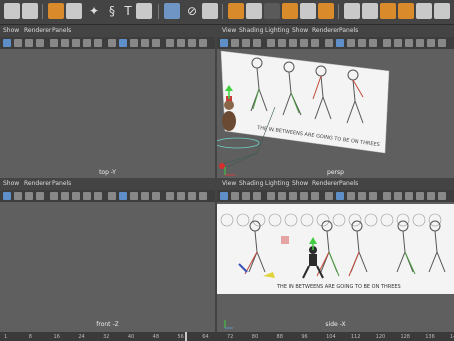 Image resolution: width=454 pixels, height=341 pixels. I want to click on cloth-icon, so click(406, 11).